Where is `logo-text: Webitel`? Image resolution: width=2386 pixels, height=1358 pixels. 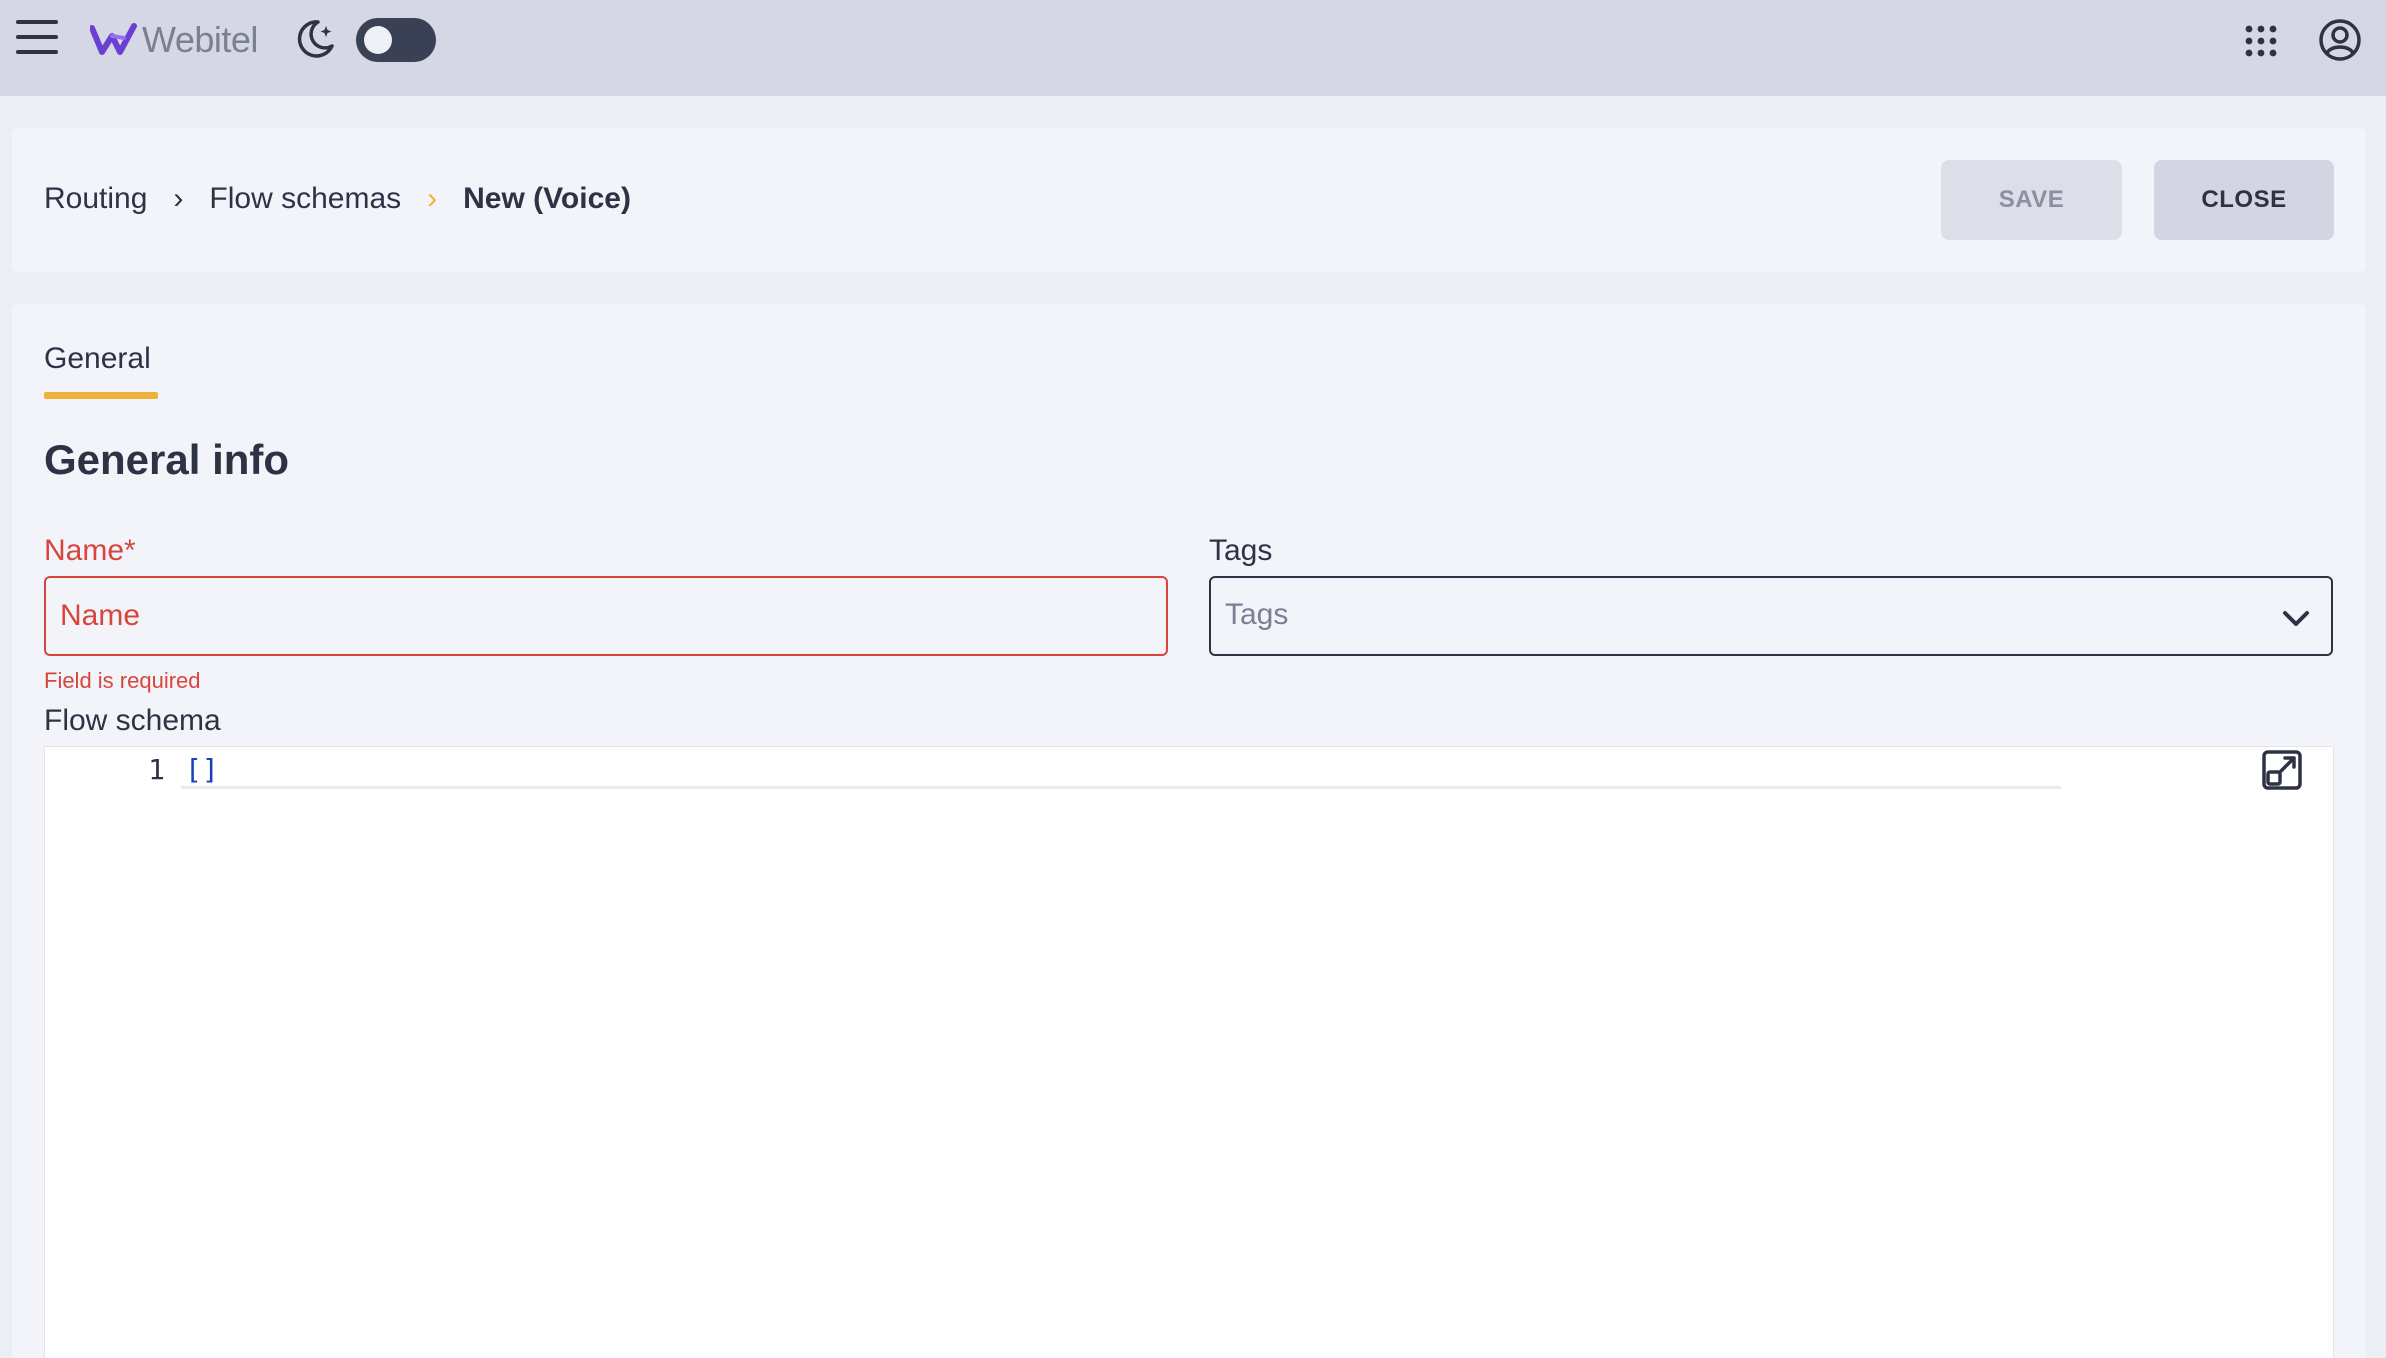
logo-text: Webitel is located at coordinates (200, 39).